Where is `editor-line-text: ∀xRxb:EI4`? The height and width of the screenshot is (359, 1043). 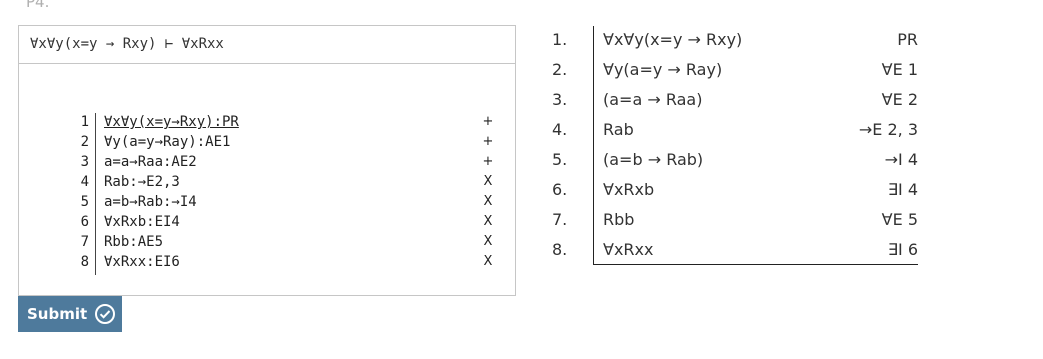
editor-line-text: ∀xRxb:EI4 is located at coordinates (142, 222).